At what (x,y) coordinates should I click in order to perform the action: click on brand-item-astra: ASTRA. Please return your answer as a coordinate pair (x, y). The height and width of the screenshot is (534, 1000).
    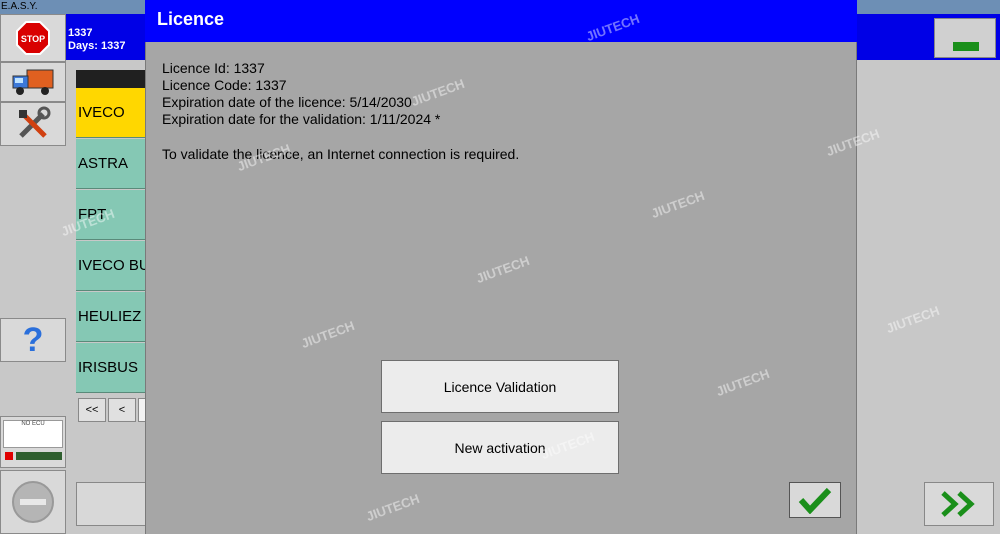
    Looking at the image, I should click on (111, 164).